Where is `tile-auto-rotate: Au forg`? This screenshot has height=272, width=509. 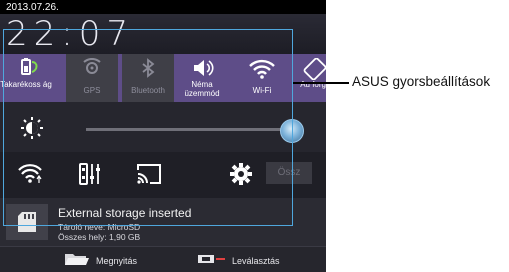 tile-auto-rotate: Au forg is located at coordinates (311, 78).